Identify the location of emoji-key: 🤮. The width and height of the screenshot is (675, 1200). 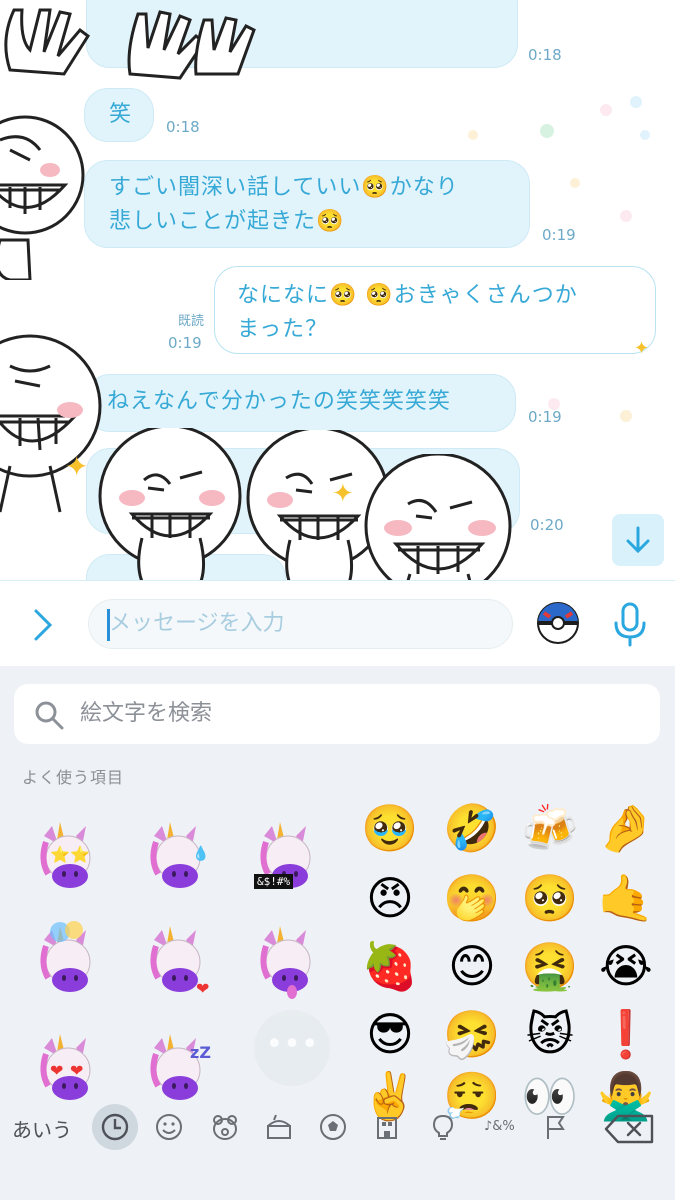
(550, 966).